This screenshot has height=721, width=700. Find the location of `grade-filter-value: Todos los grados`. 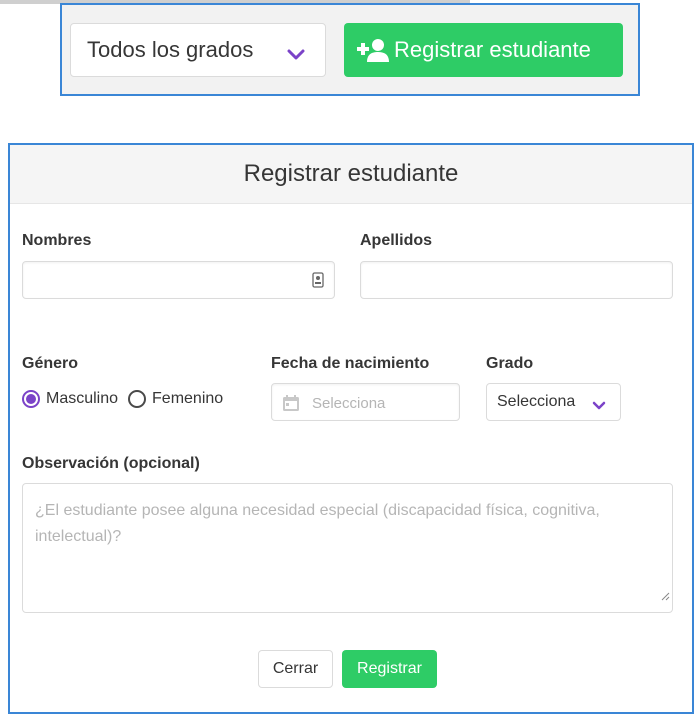

grade-filter-value: Todos los grados is located at coordinates (170, 49).